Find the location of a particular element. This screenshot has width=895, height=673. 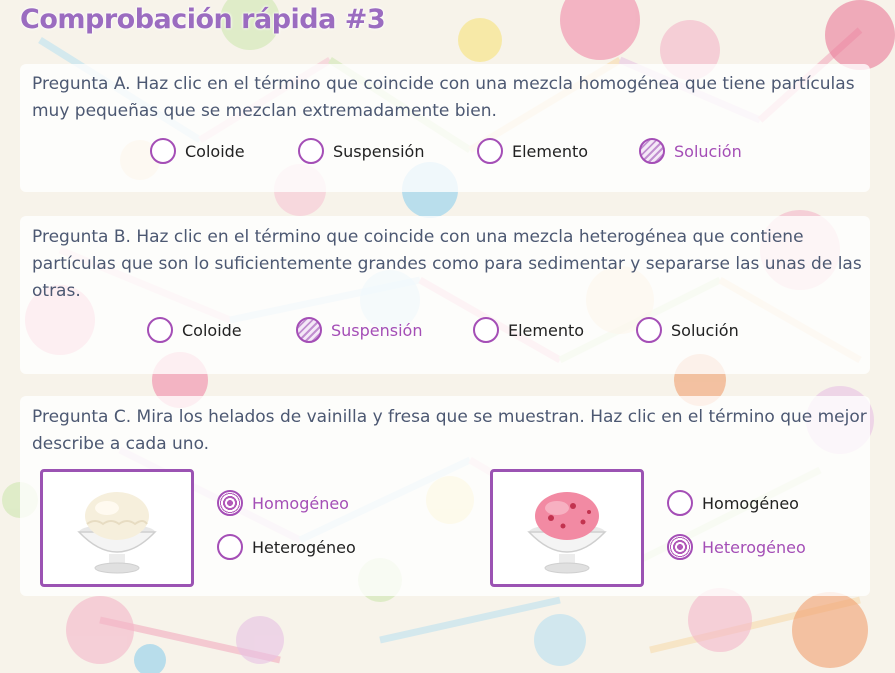

option-a-solucion: Solución is located at coordinates (690, 151).